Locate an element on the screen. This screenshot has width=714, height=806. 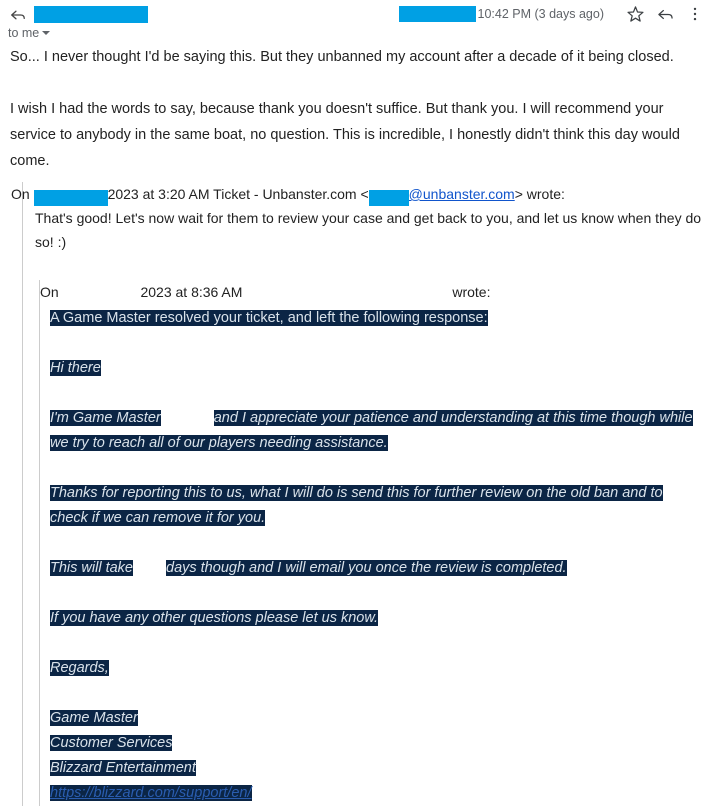
recipient-line: to me is located at coordinates (29, 33).